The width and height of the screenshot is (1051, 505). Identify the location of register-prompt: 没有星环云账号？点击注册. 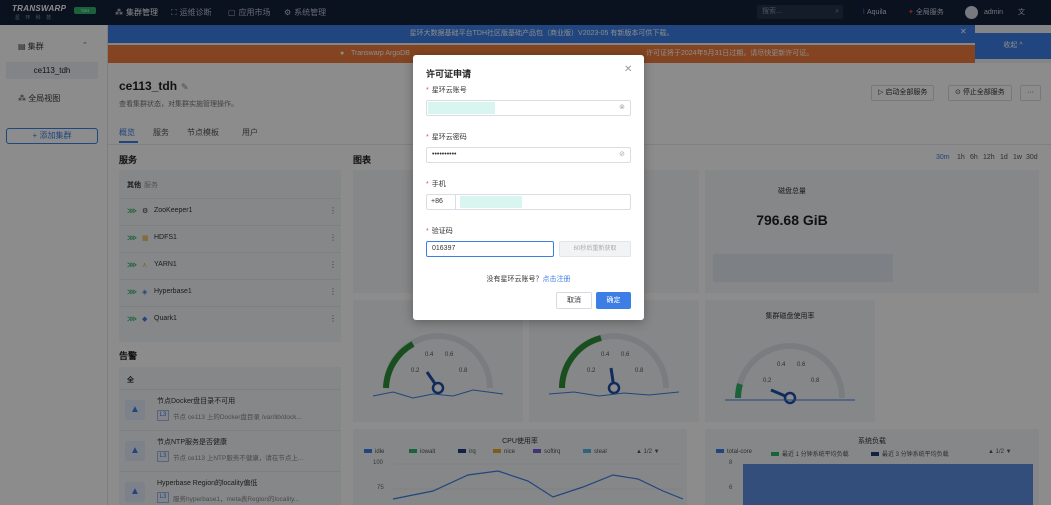
(528, 279).